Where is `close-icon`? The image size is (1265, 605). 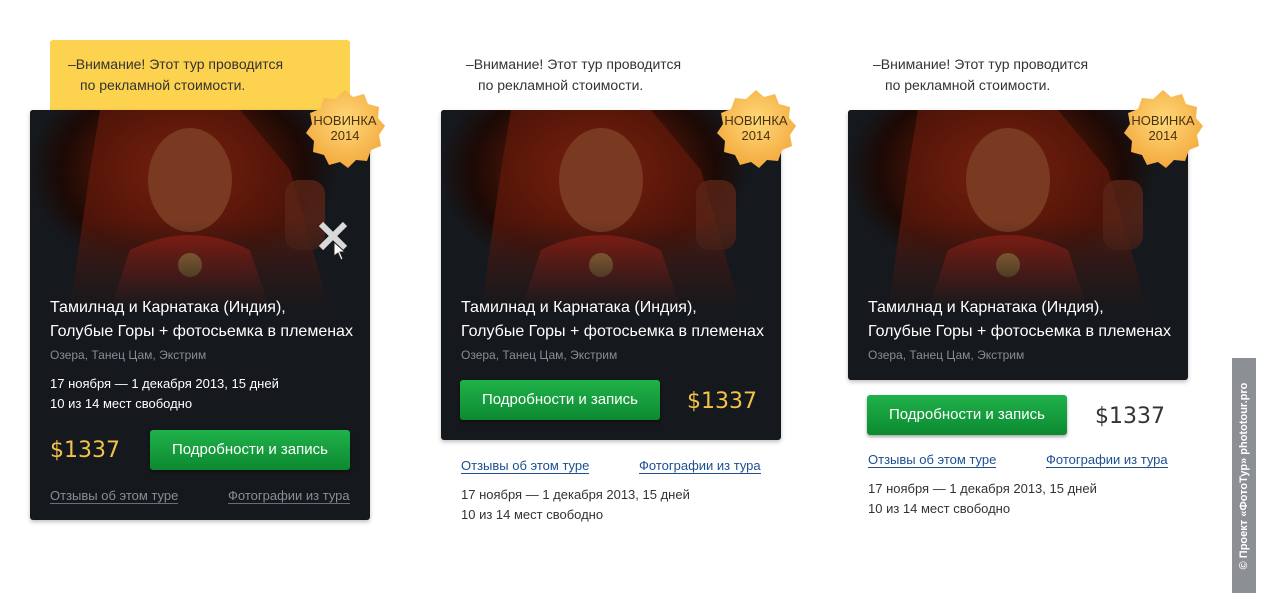
close-icon is located at coordinates (333, 243).